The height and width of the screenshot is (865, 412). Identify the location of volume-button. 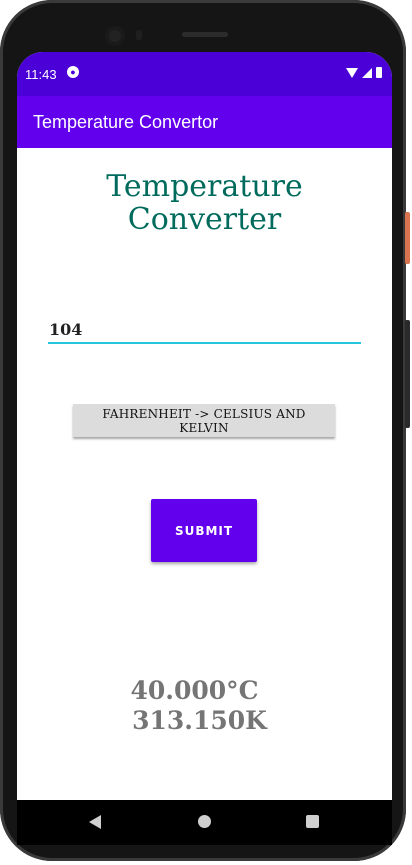
(407, 374).